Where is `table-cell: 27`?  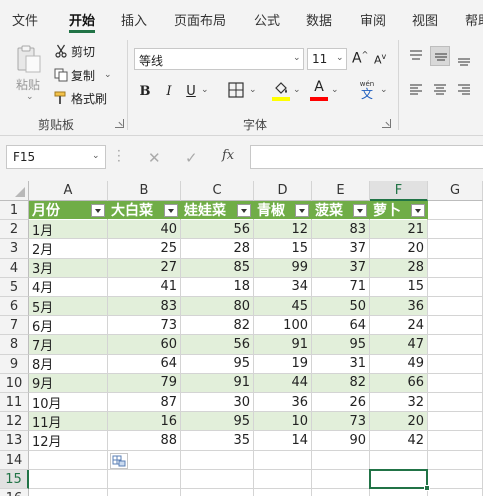
table-cell: 27 is located at coordinates (144, 268).